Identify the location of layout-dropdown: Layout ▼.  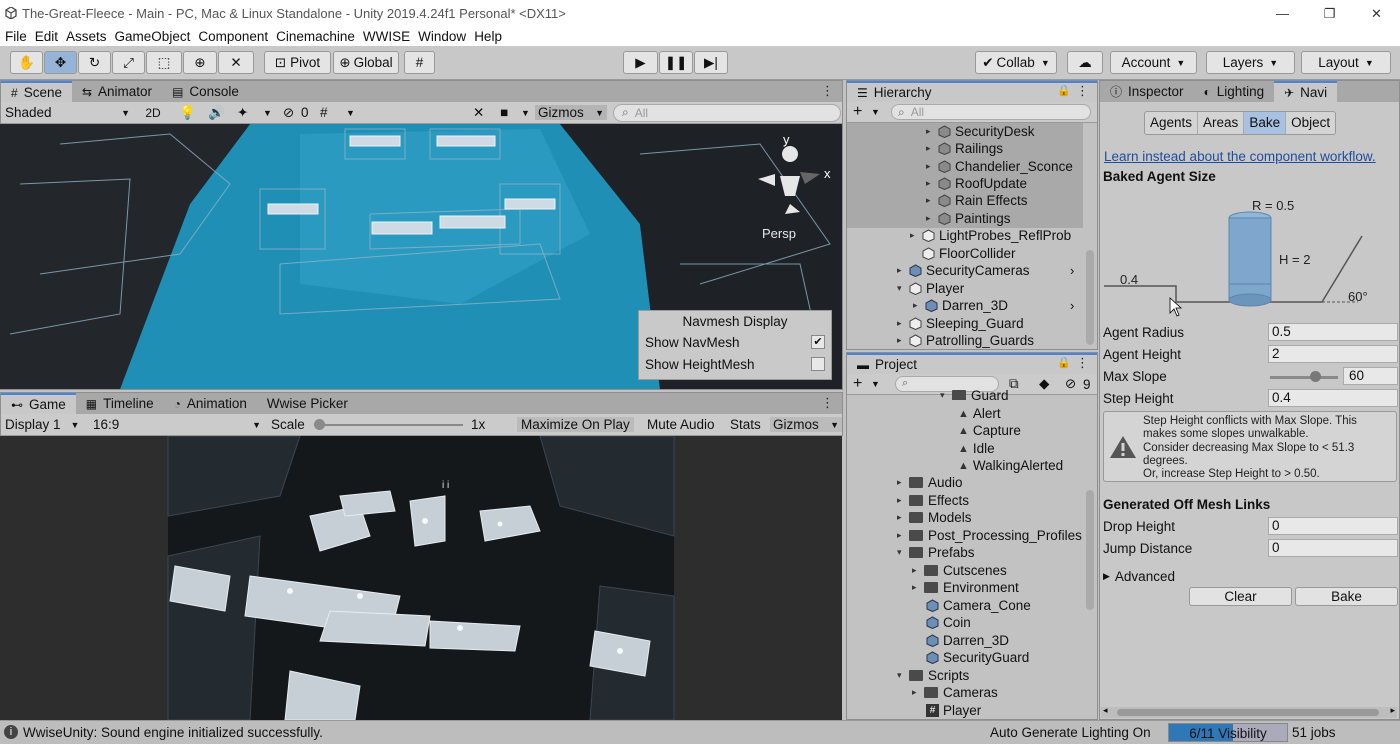
(1346, 62).